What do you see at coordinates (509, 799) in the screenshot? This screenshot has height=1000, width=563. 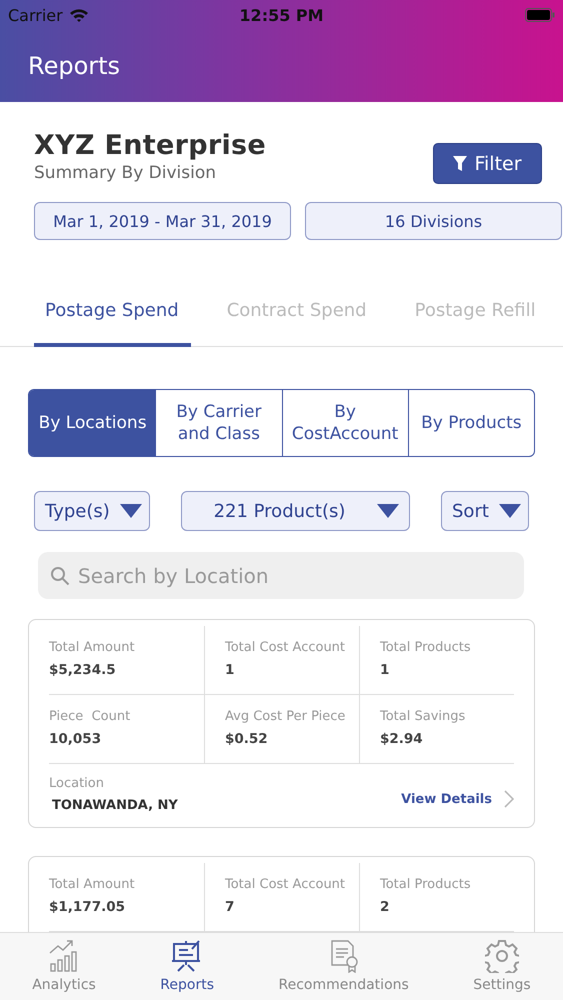 I see `chevron-right-icon` at bounding box center [509, 799].